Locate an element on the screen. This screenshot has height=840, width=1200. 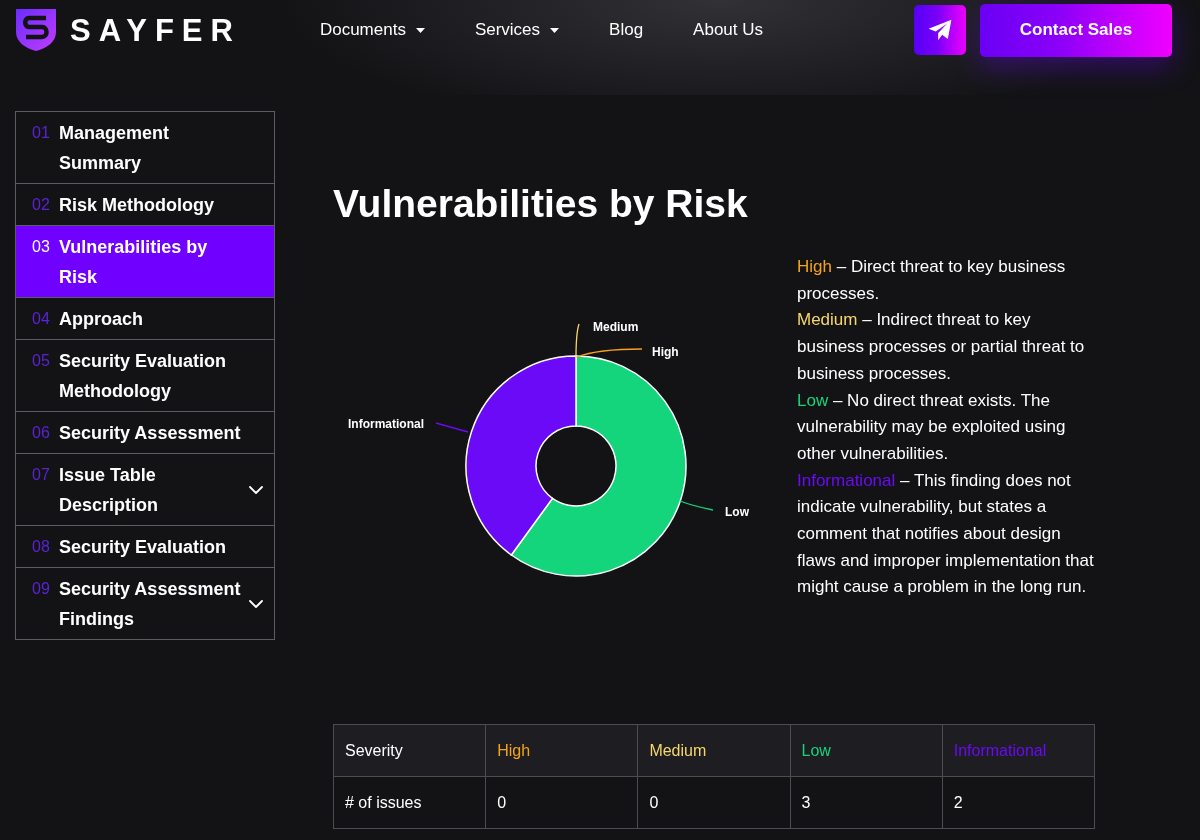
table-header-cell: Low is located at coordinates (866, 750).